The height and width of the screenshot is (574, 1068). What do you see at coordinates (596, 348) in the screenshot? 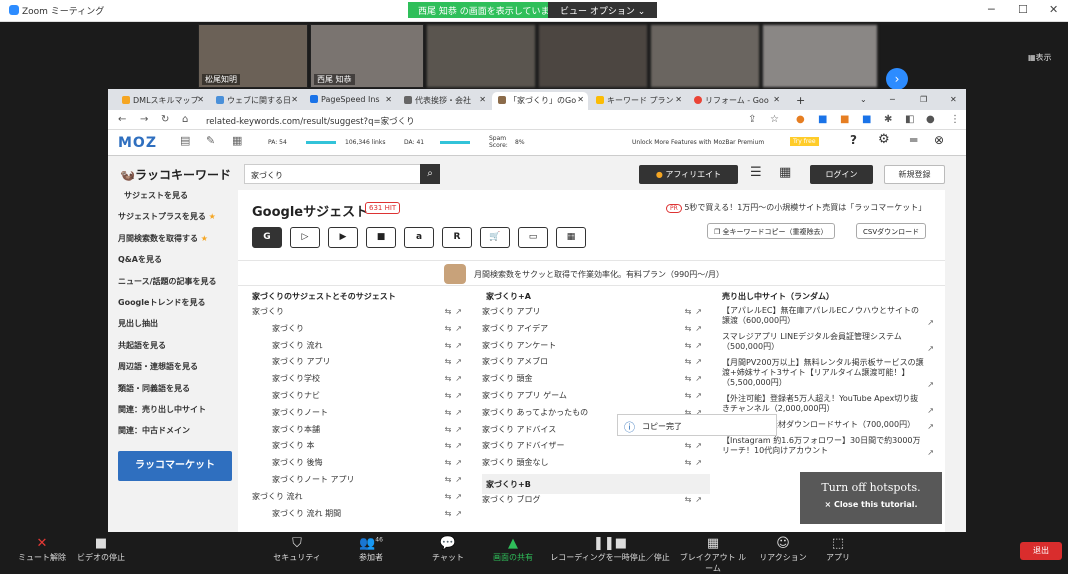
I see `keyword-row: 家づくり アンケート ⇆↗` at bounding box center [596, 348].